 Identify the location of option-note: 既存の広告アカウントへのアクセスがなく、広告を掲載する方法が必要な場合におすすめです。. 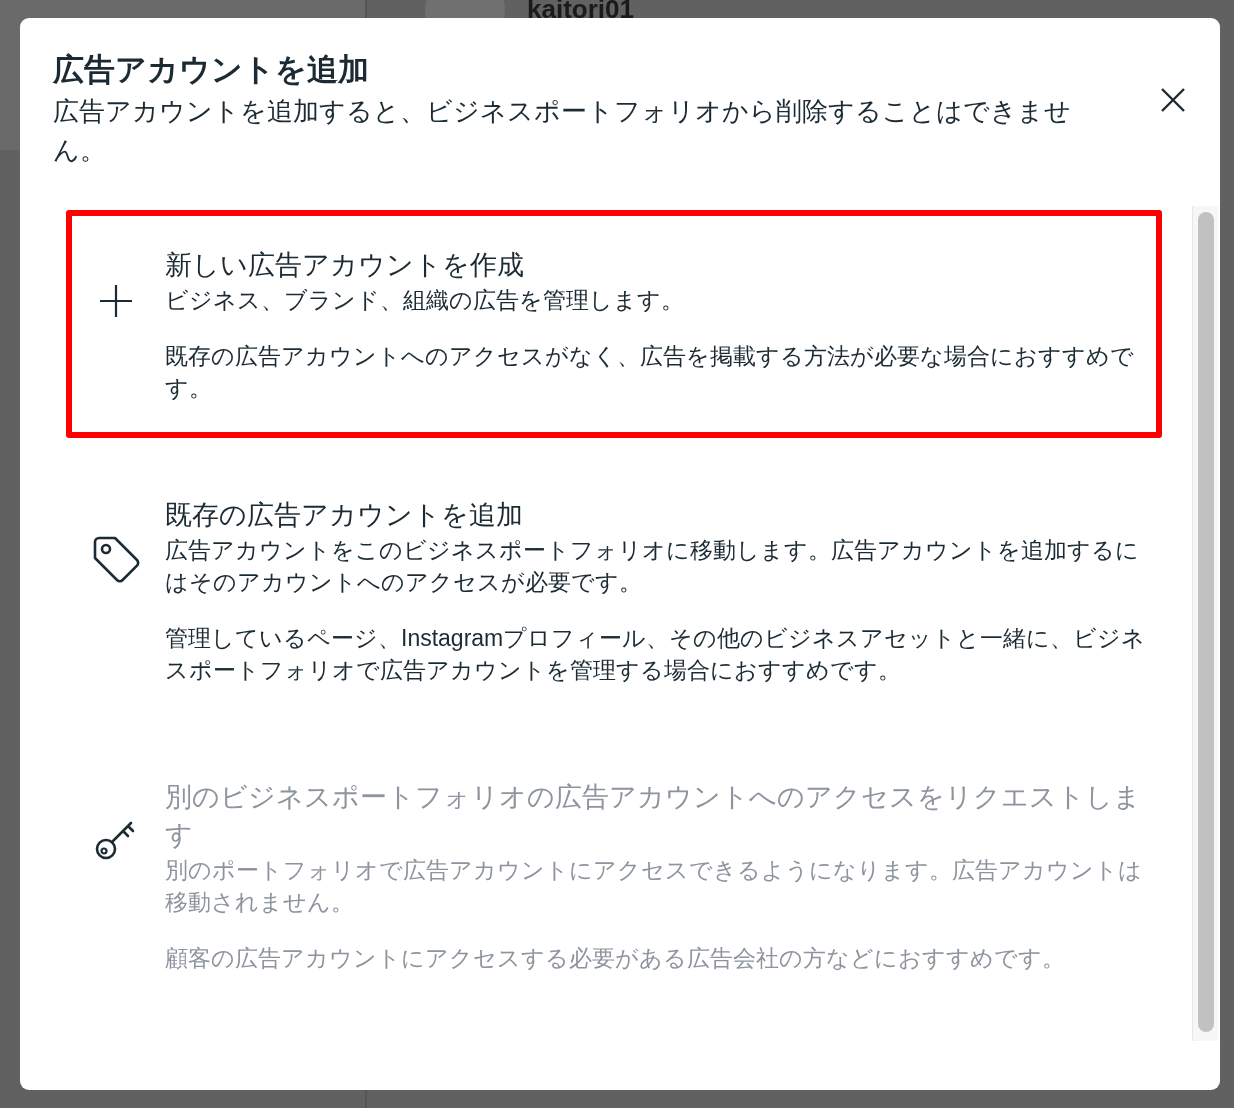
(650, 372).